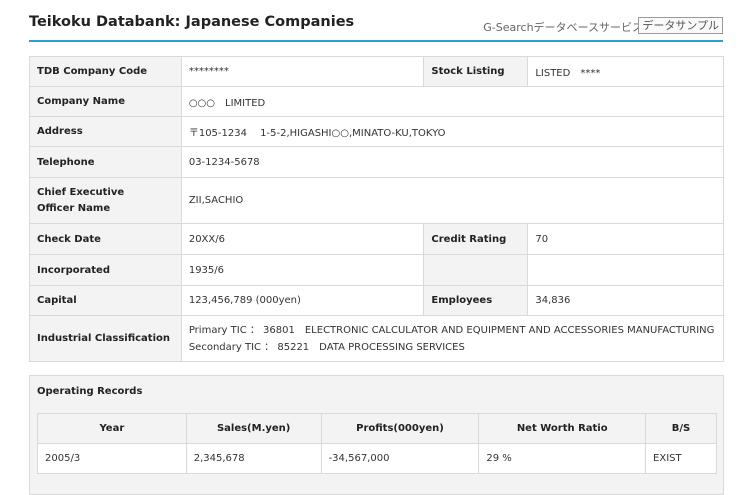  What do you see at coordinates (400, 428) in the screenshot?
I see `col-header-profits: Profits(000yen)` at bounding box center [400, 428].